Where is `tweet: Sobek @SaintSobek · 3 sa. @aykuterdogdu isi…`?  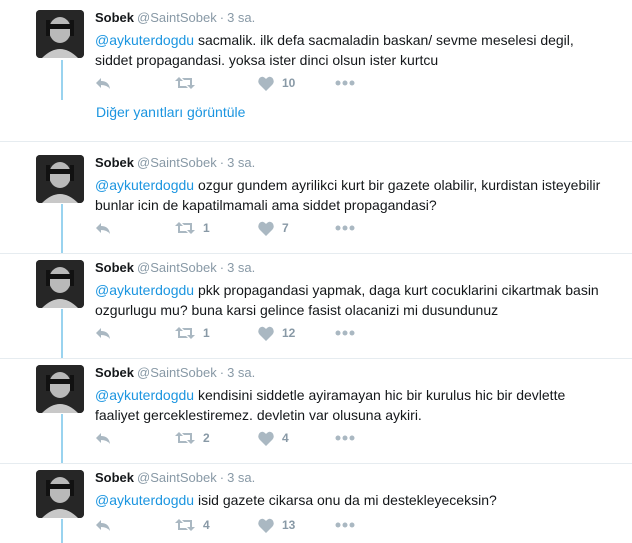 tweet: Sobek @SaintSobek · 3 sa. @aykuterdogdu isi… is located at coordinates (316, 506).